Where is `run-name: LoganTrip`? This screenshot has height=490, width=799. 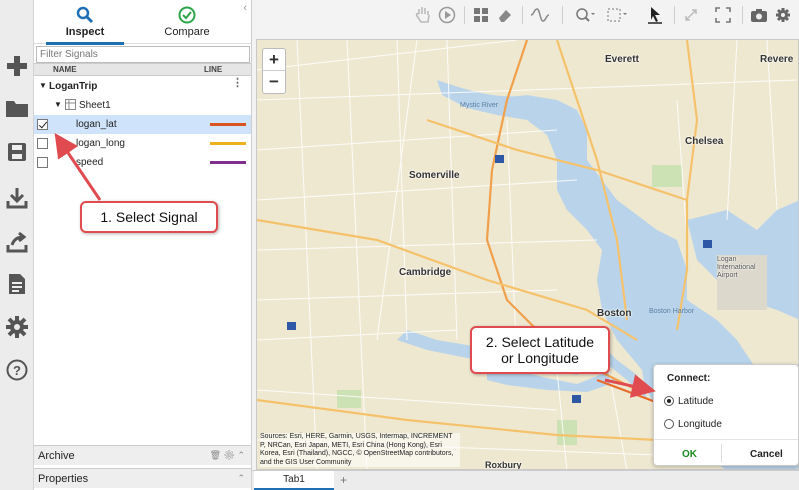 run-name: LoganTrip is located at coordinates (73, 86).